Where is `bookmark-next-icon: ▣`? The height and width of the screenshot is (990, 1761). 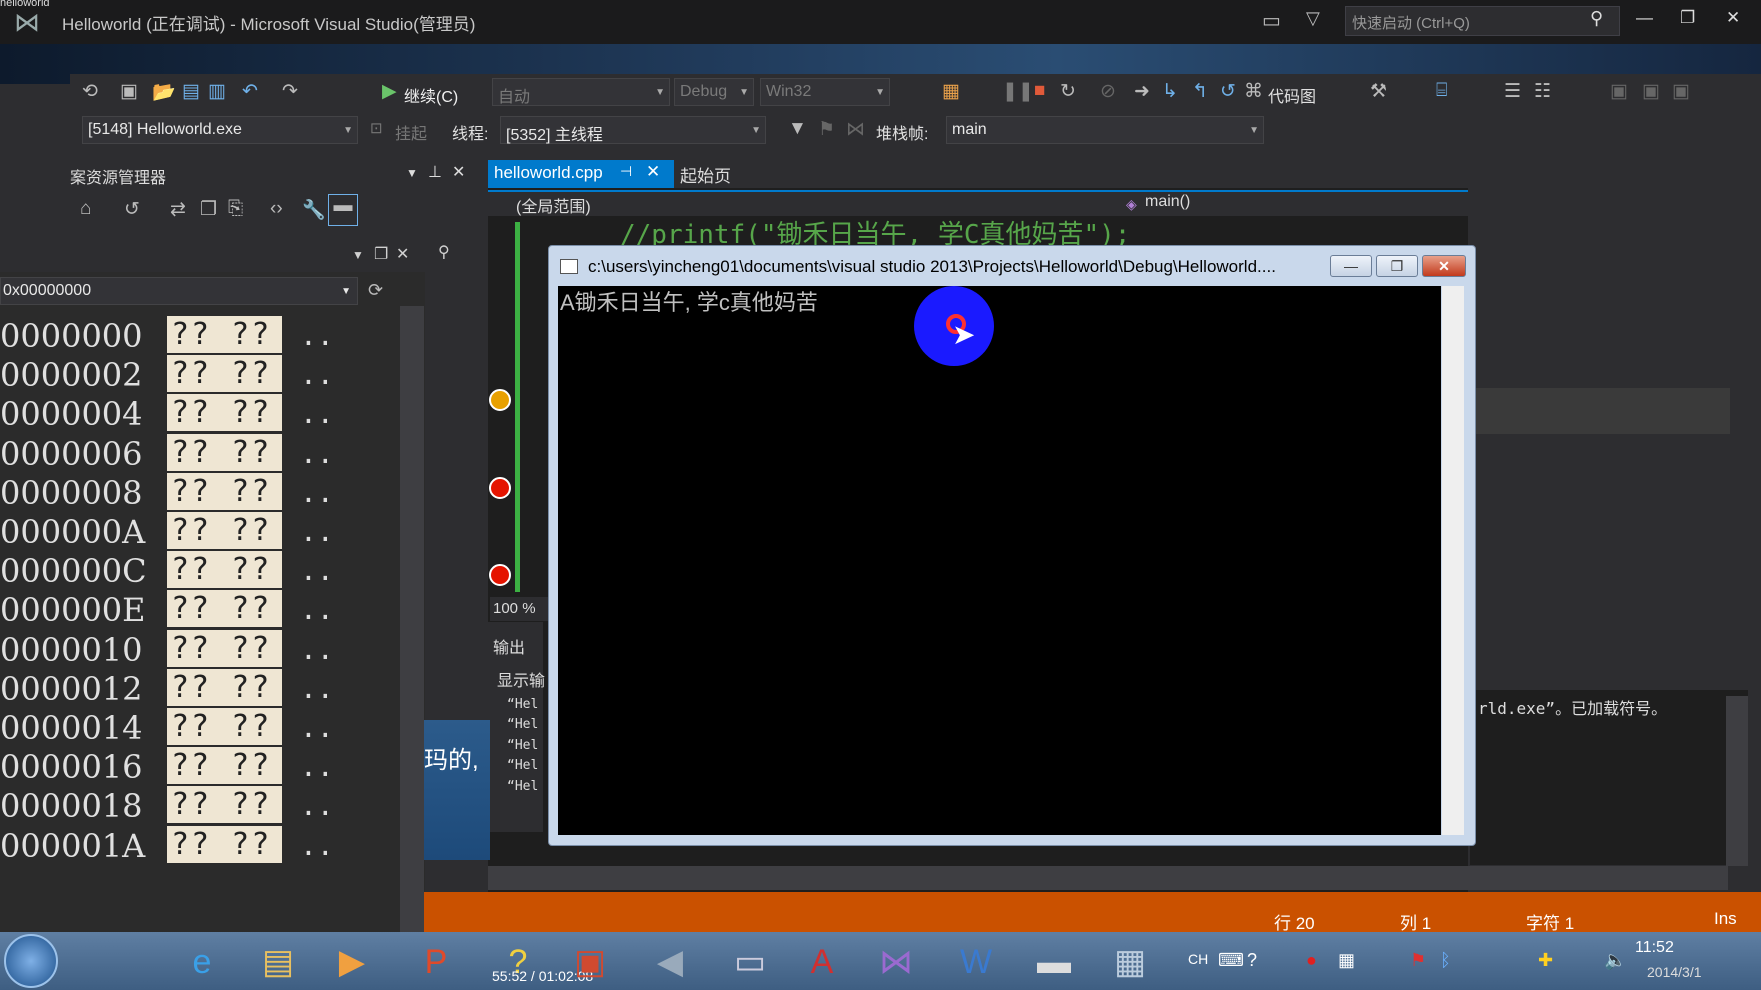
bookmark-next-icon: ▣ is located at coordinates (1681, 91).